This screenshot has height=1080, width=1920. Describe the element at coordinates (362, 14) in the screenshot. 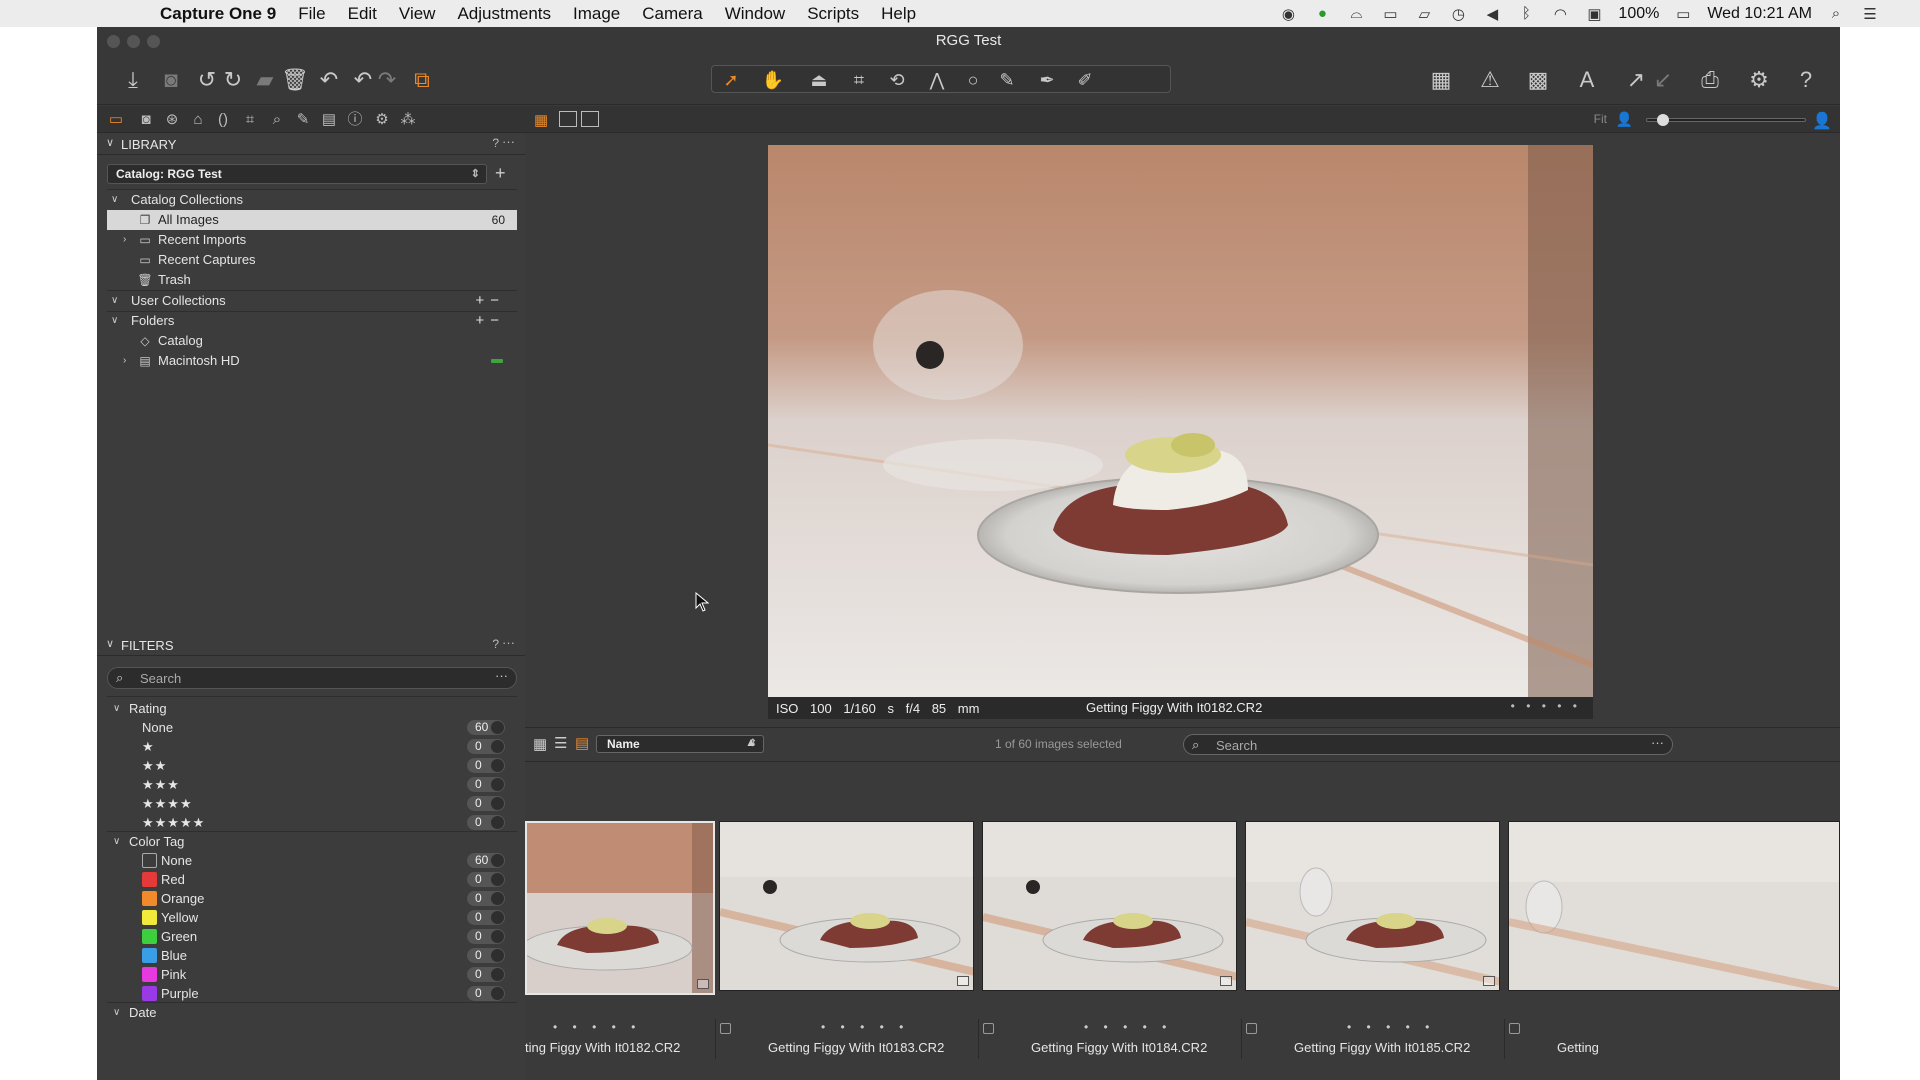

I see `menu-edit: Edit` at that location.